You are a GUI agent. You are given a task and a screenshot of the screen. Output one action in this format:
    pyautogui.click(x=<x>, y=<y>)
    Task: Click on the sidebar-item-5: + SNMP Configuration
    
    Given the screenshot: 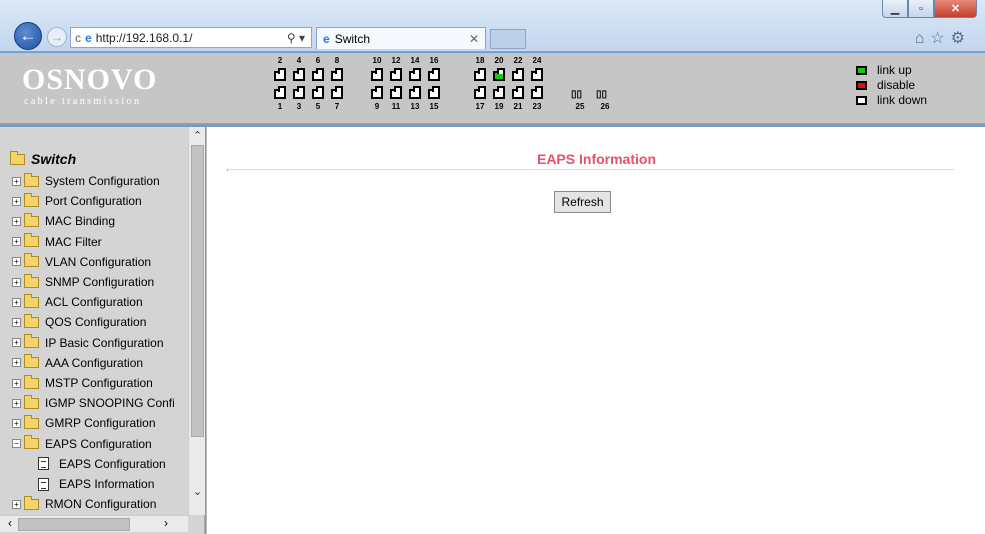 What is the action you would take?
    pyautogui.click(x=83, y=282)
    